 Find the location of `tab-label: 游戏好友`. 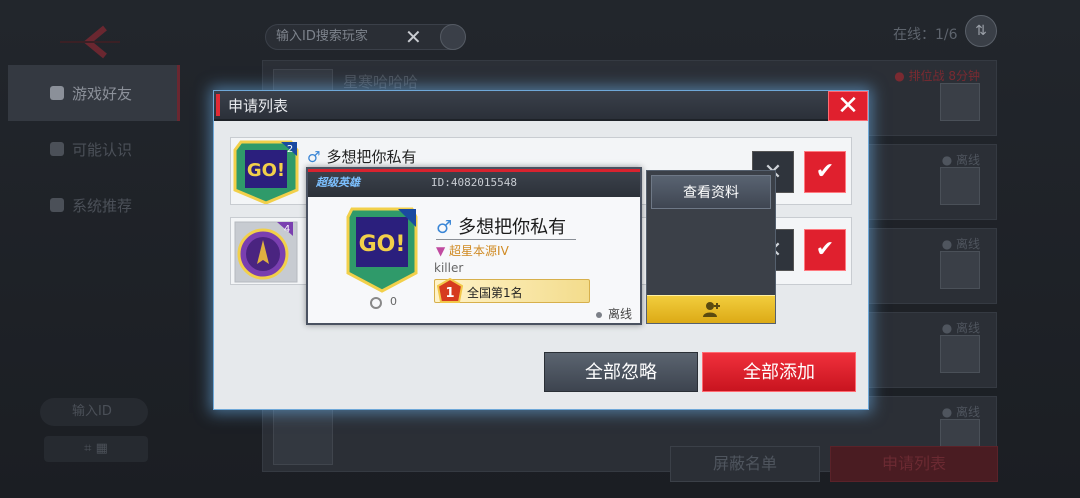

tab-label: 游戏好友 is located at coordinates (102, 93).